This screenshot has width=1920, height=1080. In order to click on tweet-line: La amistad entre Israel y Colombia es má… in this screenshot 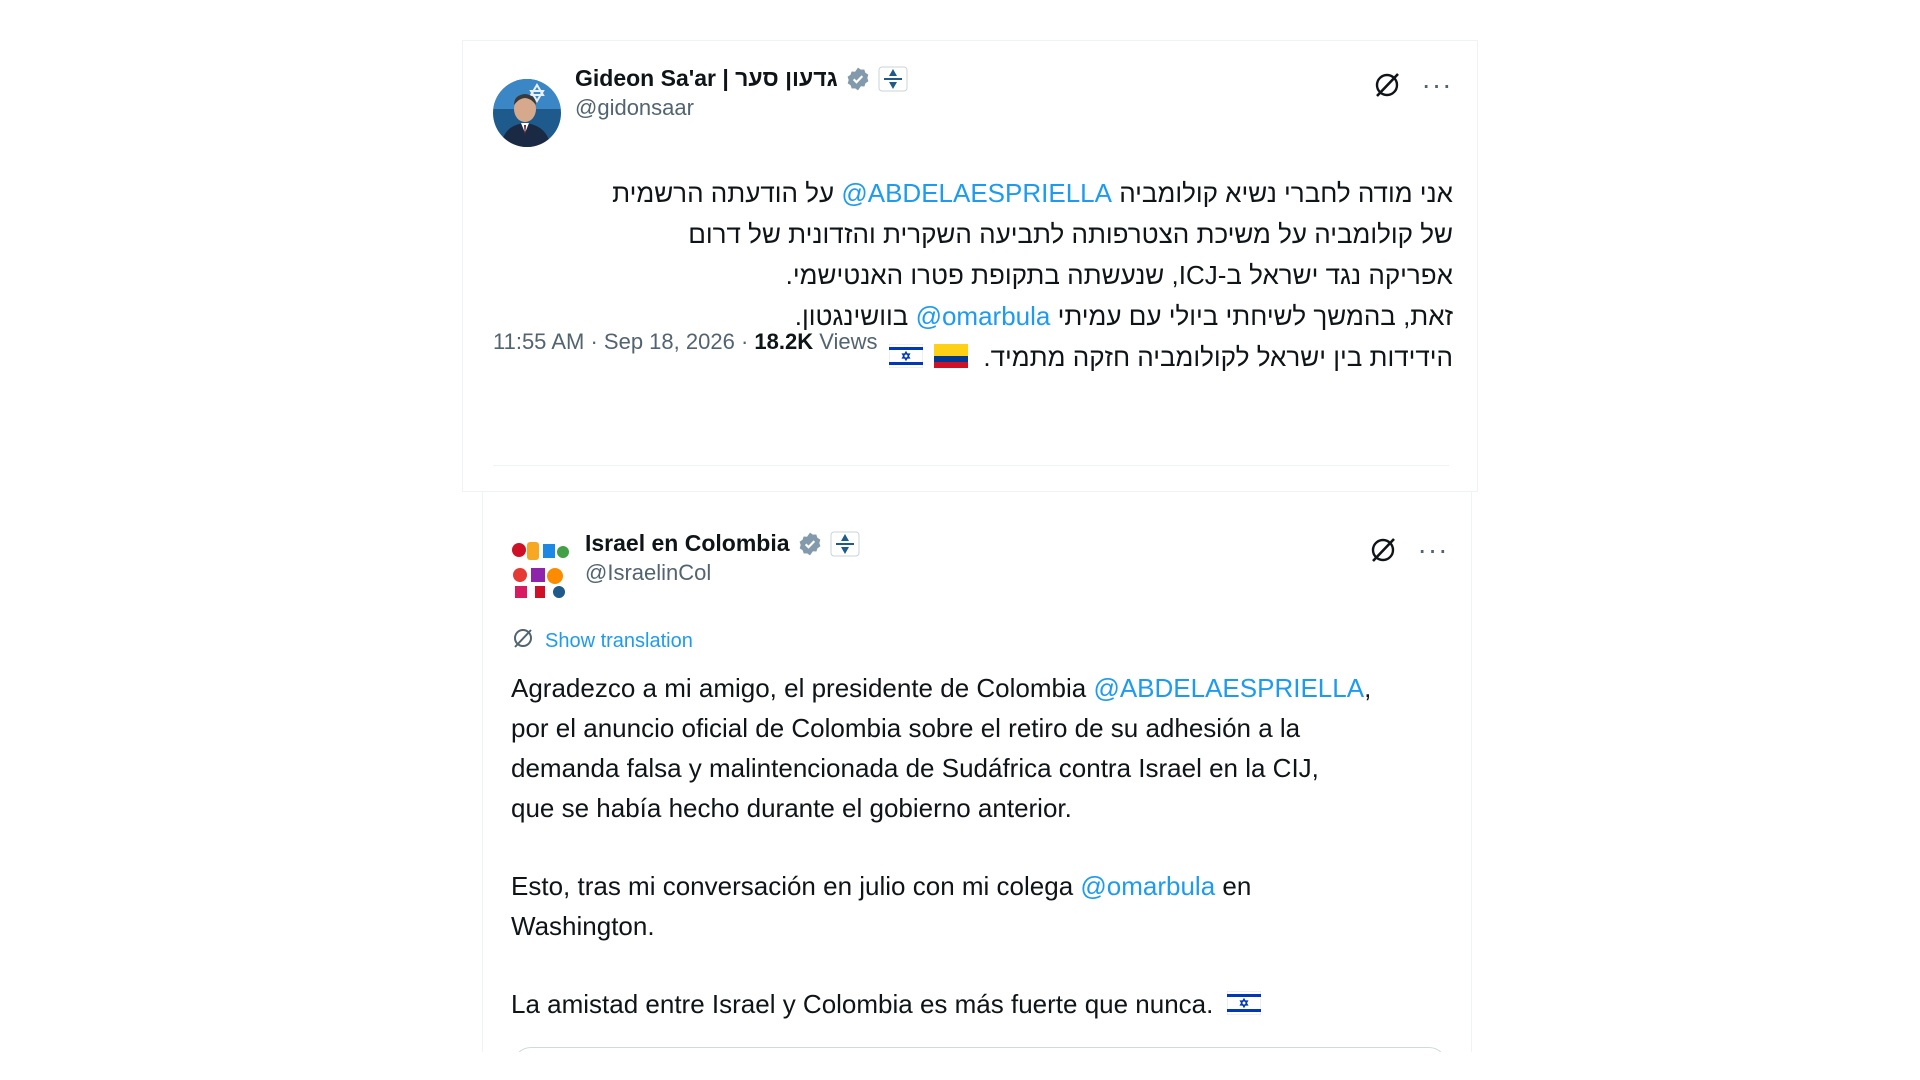, I will do `click(981, 1005)`.